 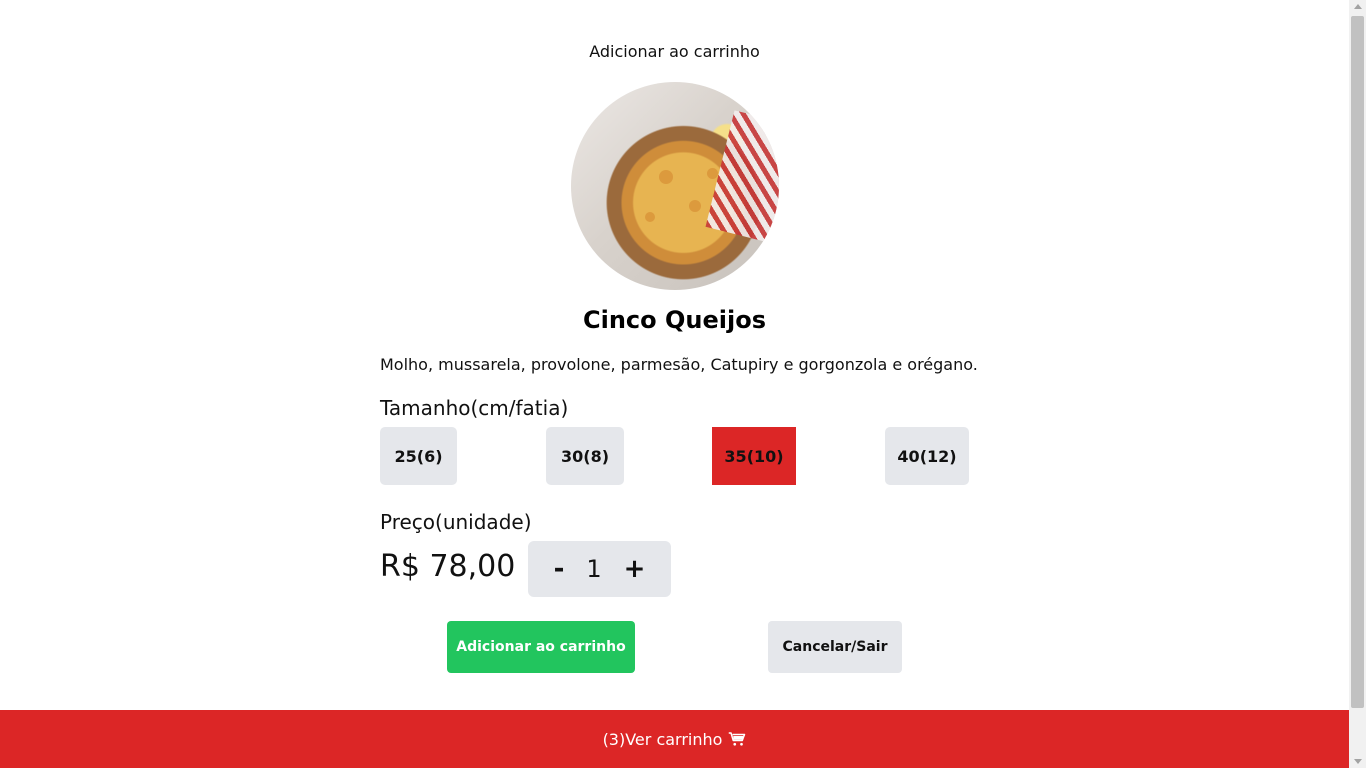 What do you see at coordinates (635, 569) in the screenshot?
I see `quantity-increase-button: +` at bounding box center [635, 569].